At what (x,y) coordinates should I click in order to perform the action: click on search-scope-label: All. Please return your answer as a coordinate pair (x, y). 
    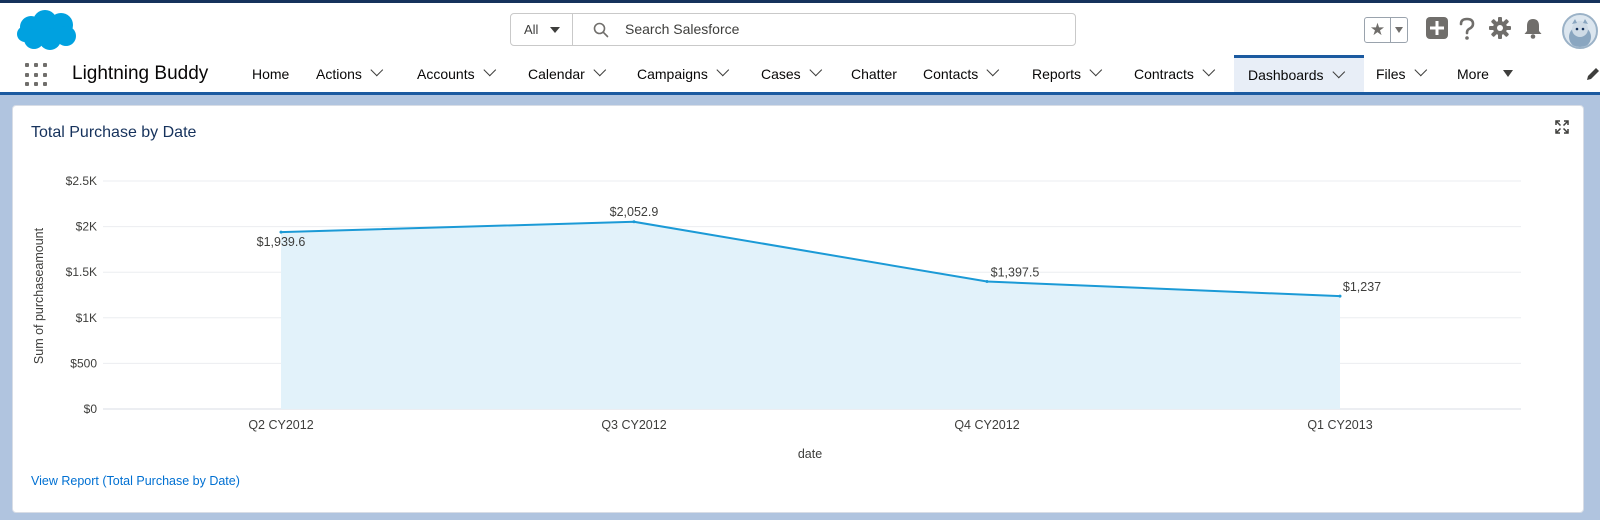
    Looking at the image, I should click on (531, 29).